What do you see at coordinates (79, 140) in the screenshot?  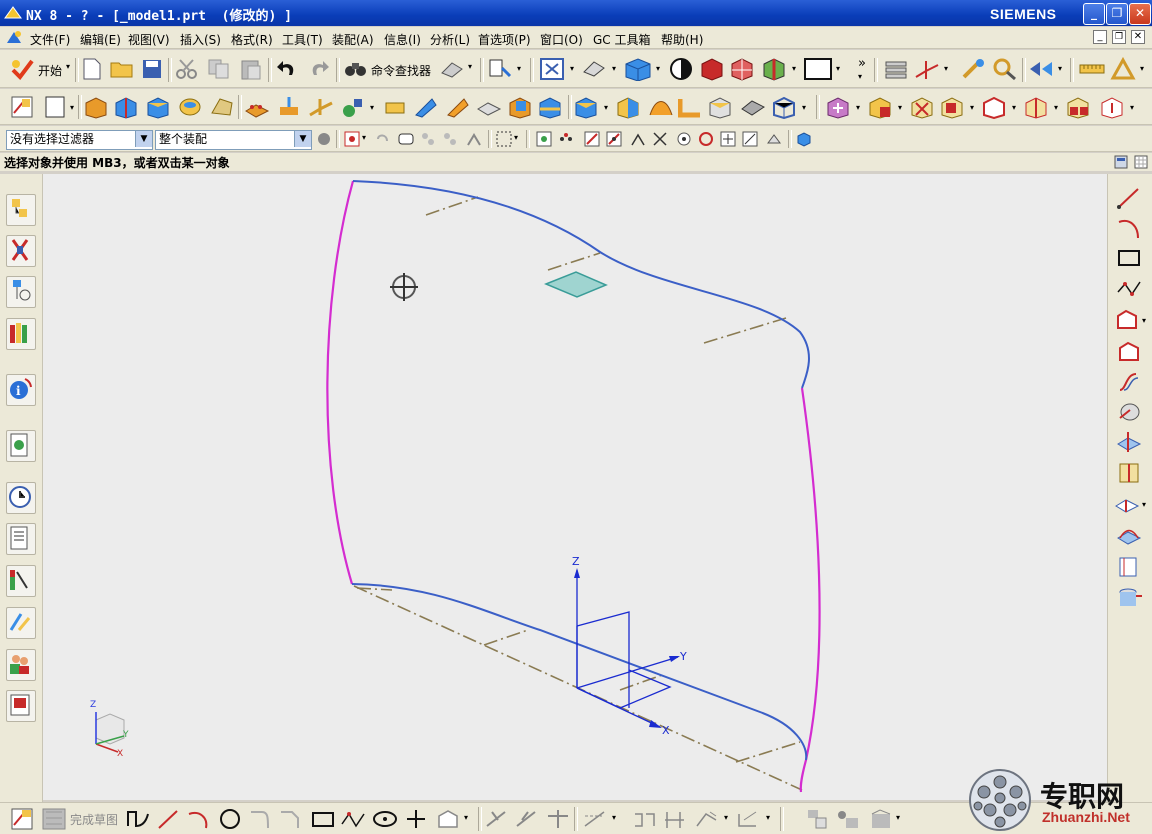 I see `type-filter-select: 没有选择过滤器 ▼` at bounding box center [79, 140].